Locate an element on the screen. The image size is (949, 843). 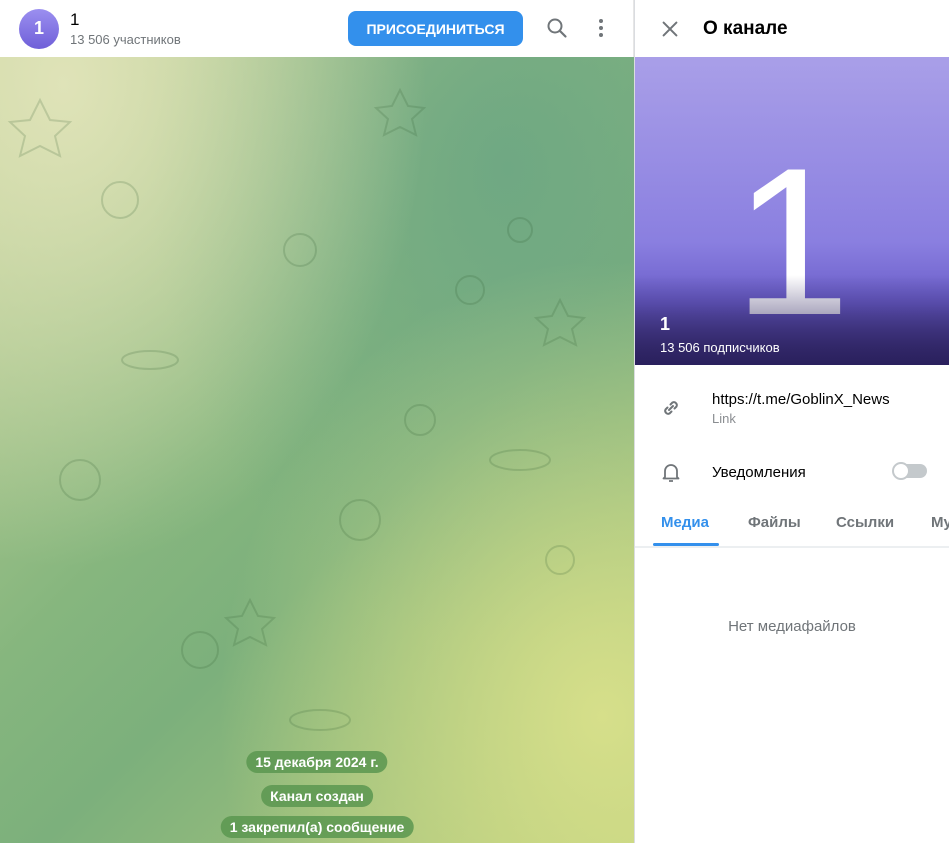
channel-title: 1 is located at coordinates (75, 19).